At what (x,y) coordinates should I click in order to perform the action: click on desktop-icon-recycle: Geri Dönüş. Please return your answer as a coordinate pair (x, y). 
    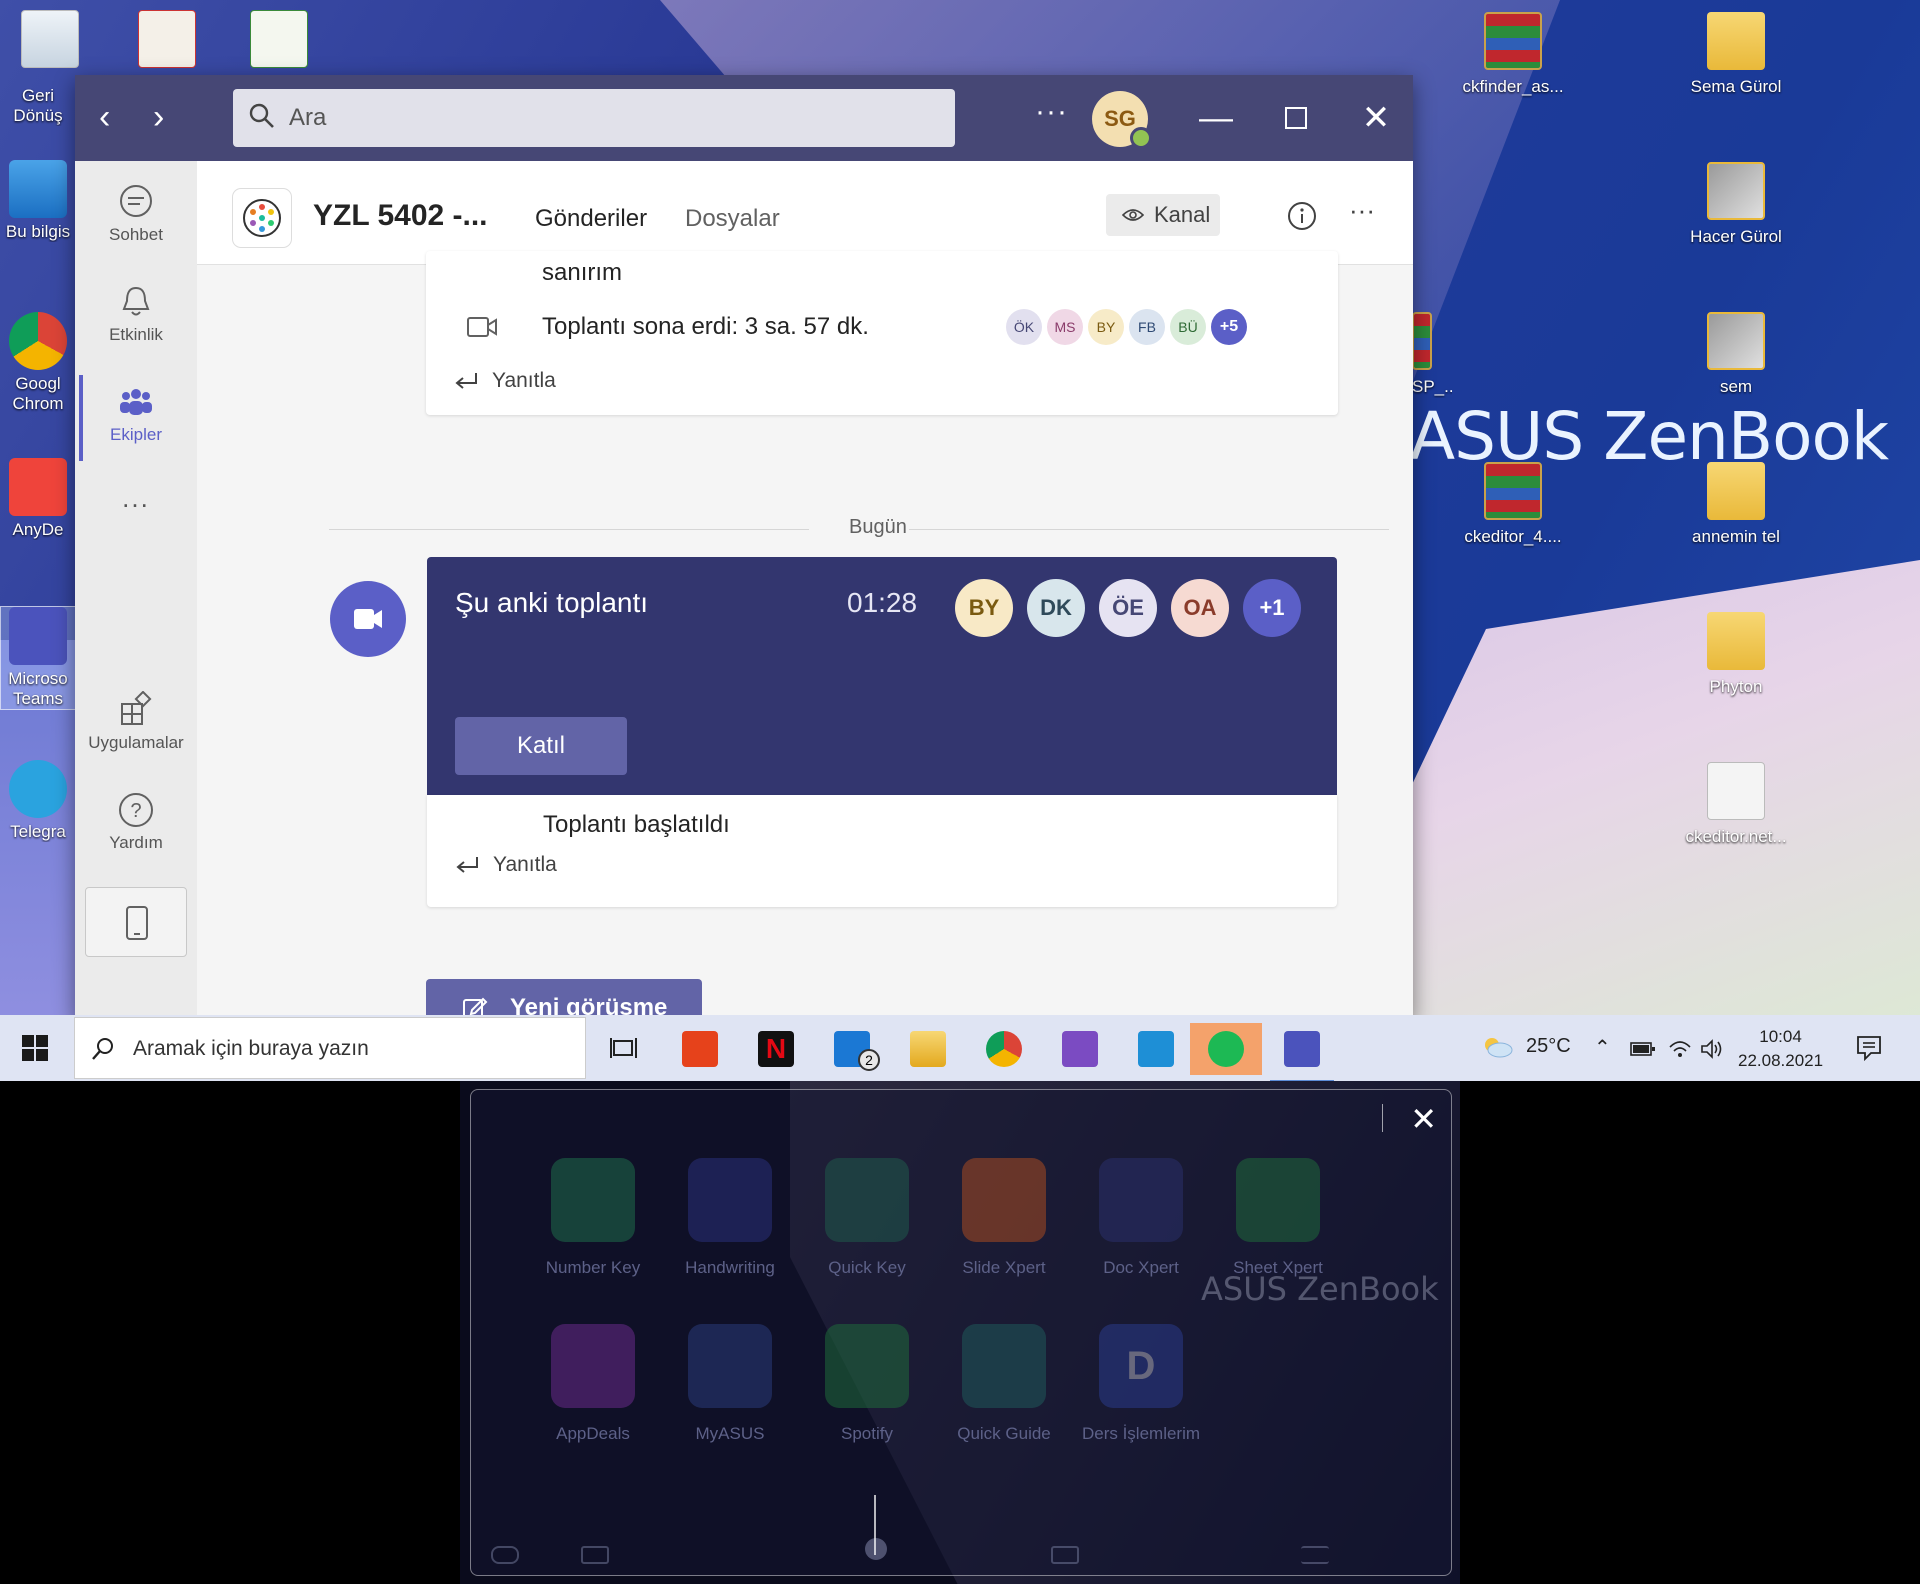
    Looking at the image, I should click on (38, 106).